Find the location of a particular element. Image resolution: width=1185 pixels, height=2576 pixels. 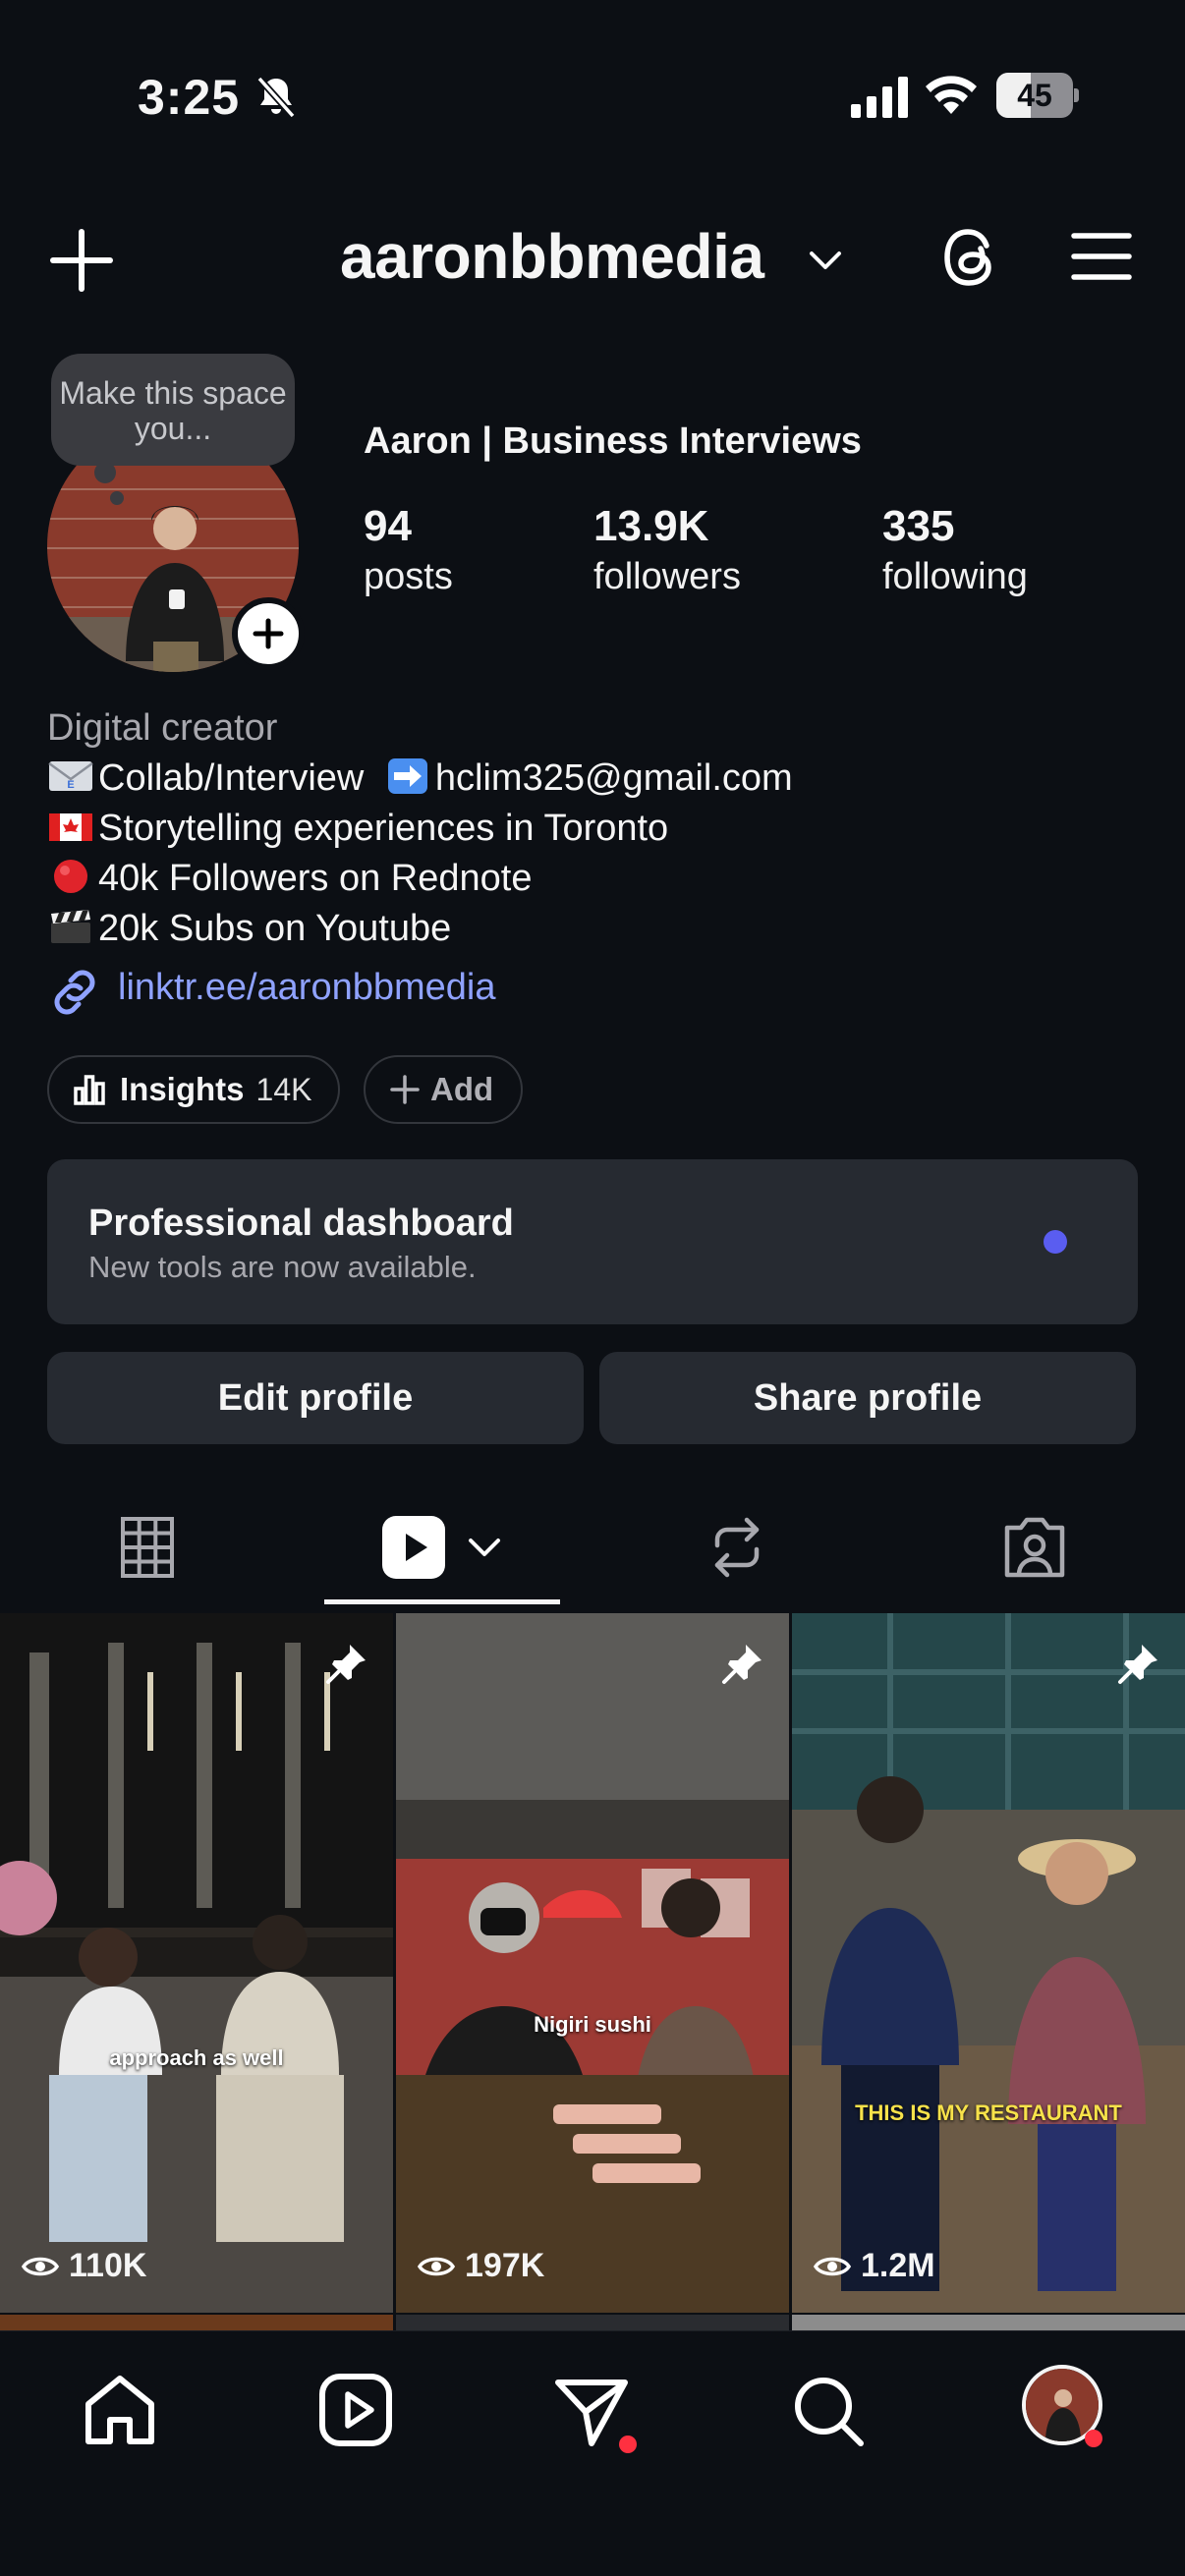

repost-icon is located at coordinates (737, 1547).